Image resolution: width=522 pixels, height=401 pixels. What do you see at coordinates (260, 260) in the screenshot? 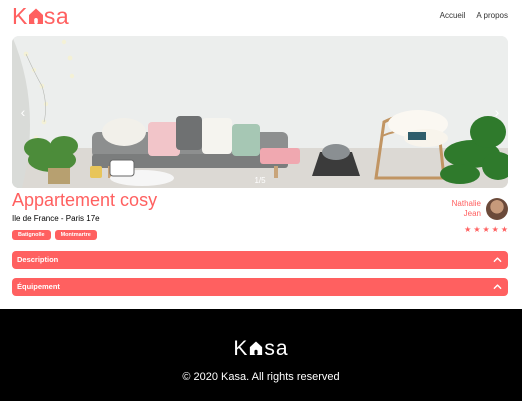
I see `description-collapse: Description` at bounding box center [260, 260].